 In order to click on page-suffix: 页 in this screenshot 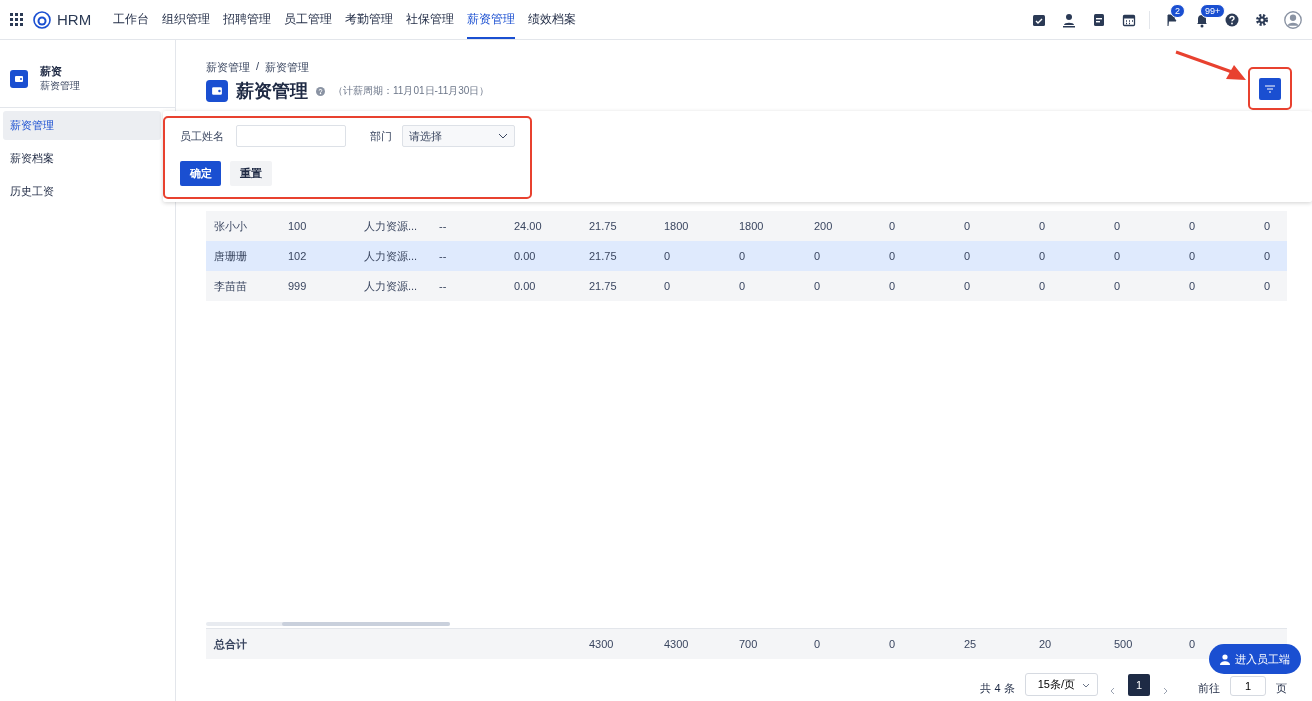, I will do `click(1281, 688)`.